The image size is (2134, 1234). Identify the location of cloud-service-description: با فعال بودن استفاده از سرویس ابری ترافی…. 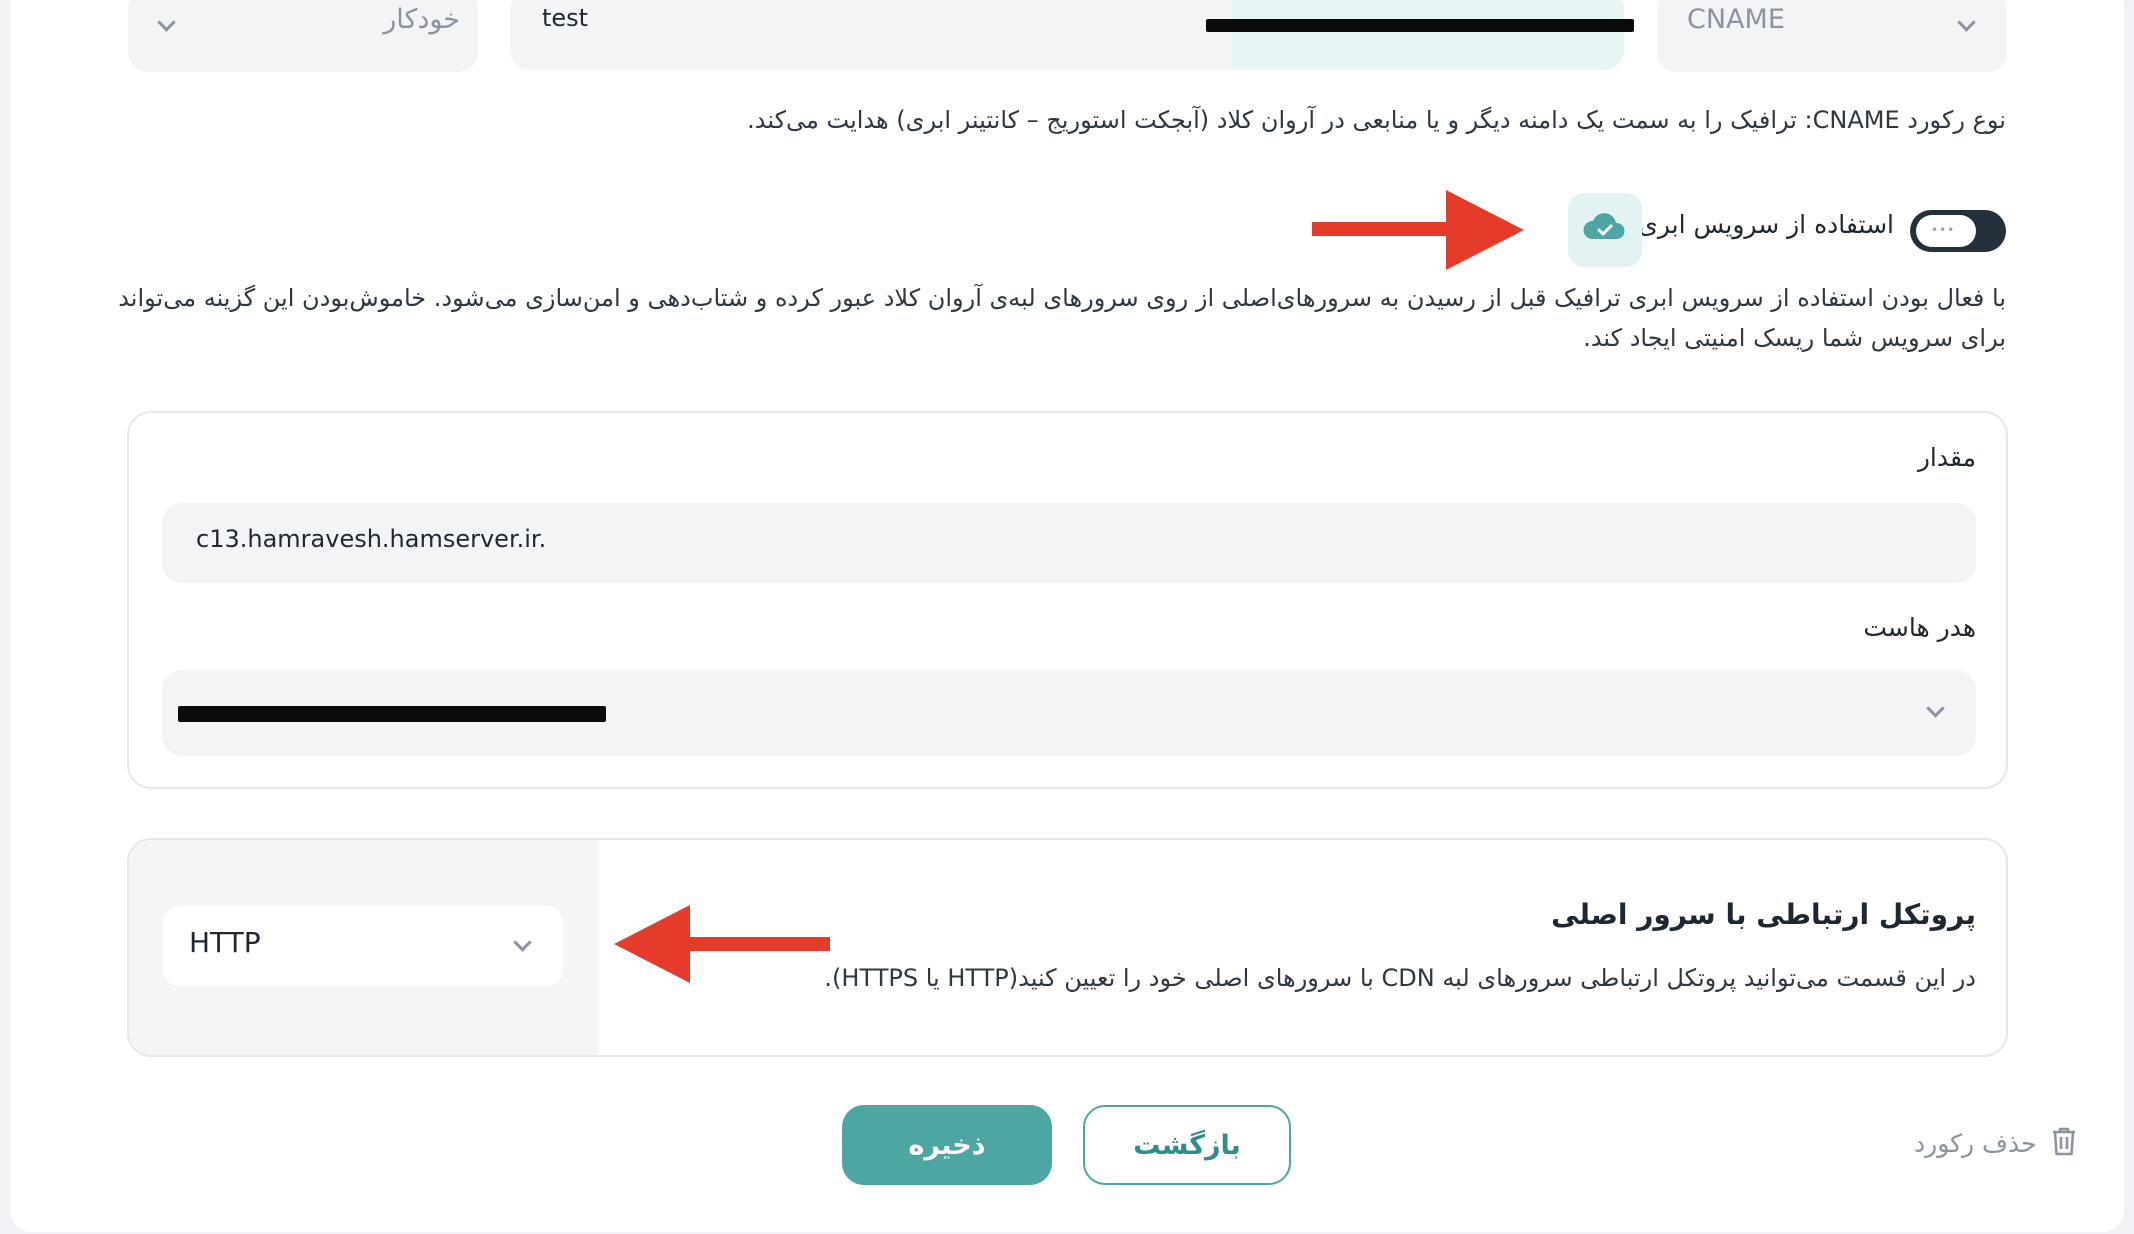
(1056, 318).